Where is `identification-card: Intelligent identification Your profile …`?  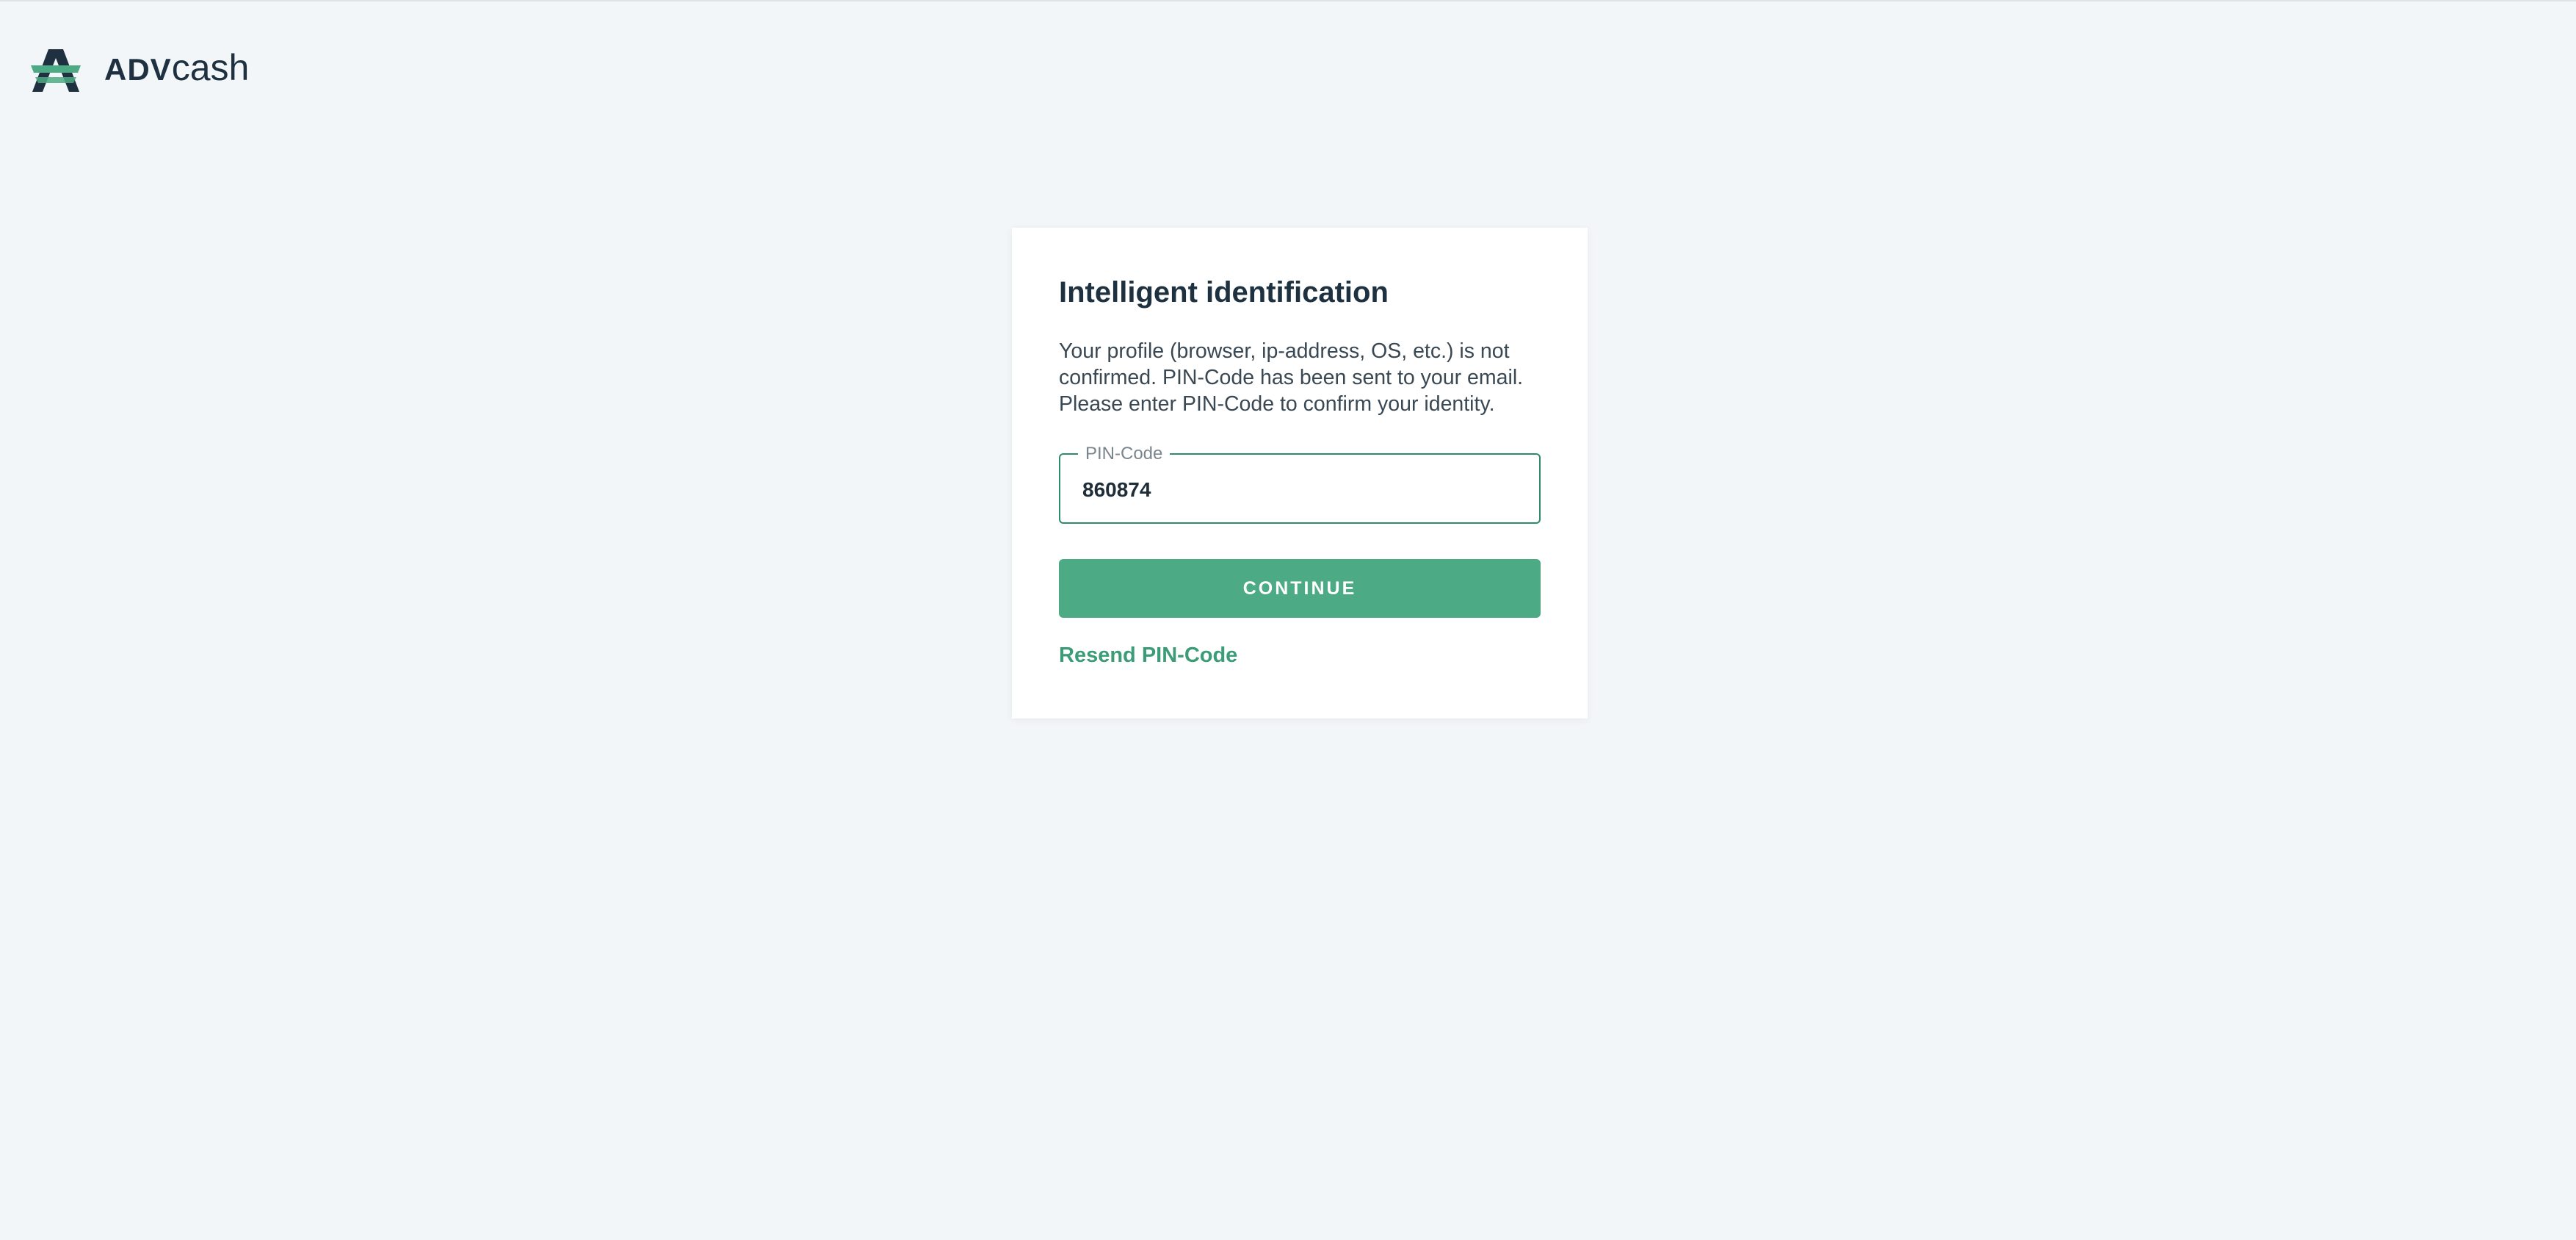
identification-card: Intelligent identification Your profile … is located at coordinates (1300, 473).